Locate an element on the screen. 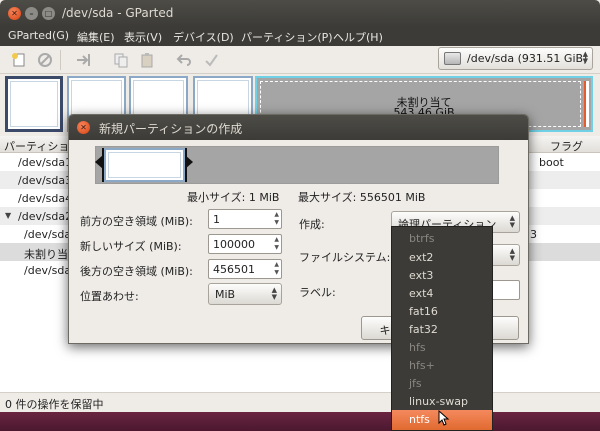 Image resolution: width=600 pixels, height=431 pixels. menu-partition: パーティション(P) is located at coordinates (287, 37).